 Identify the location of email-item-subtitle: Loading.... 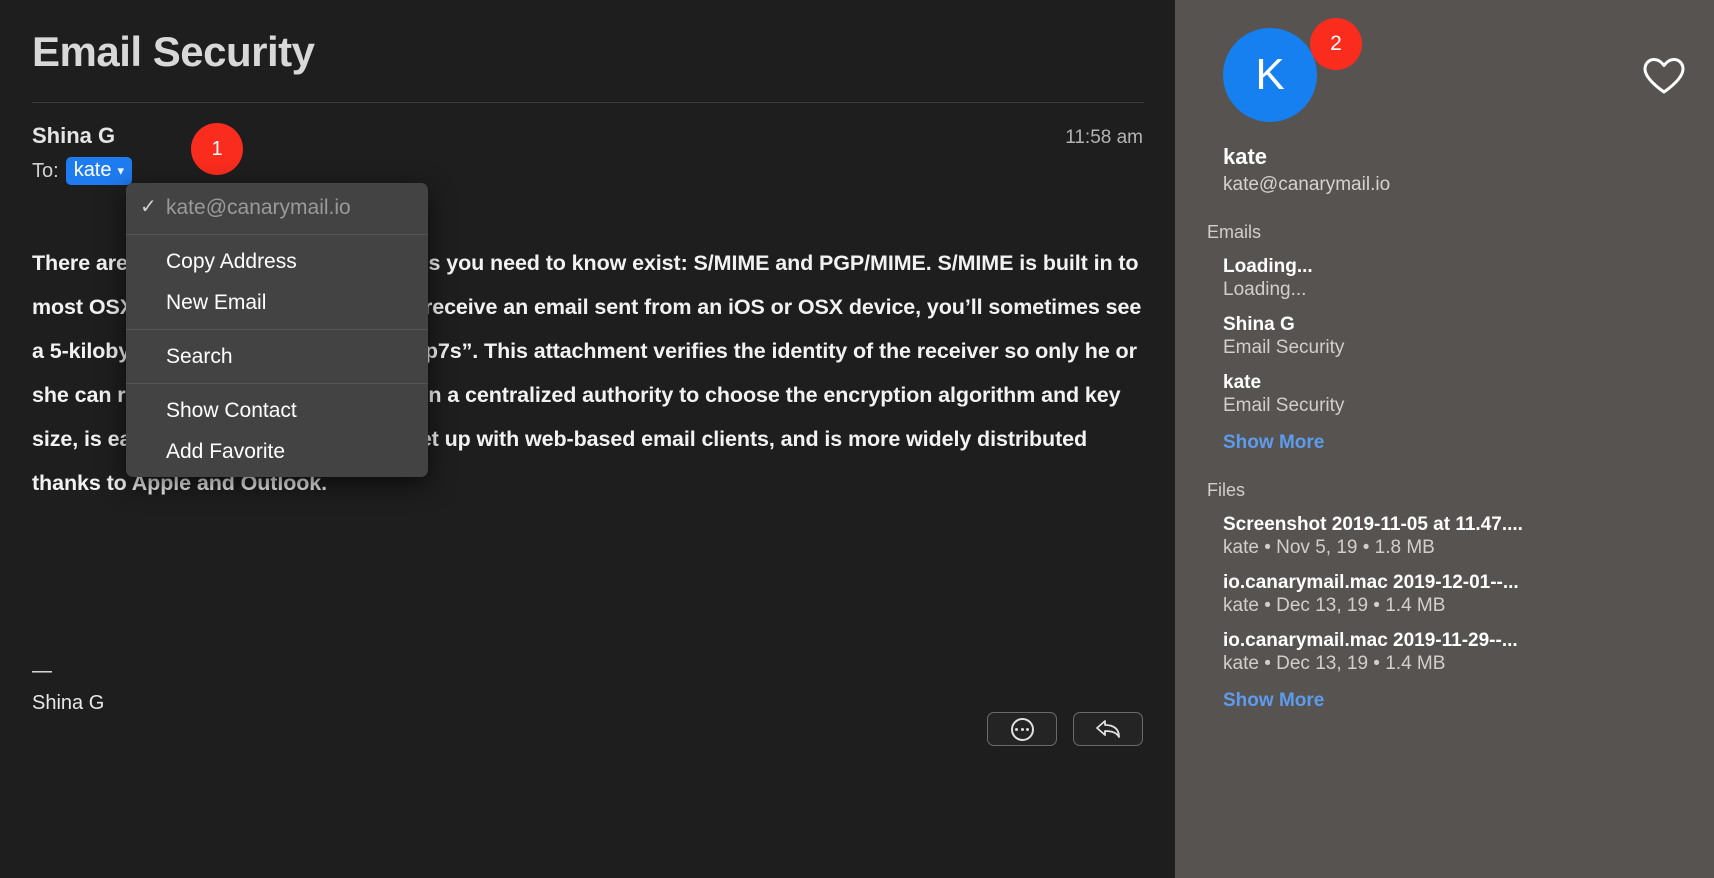
(1265, 289).